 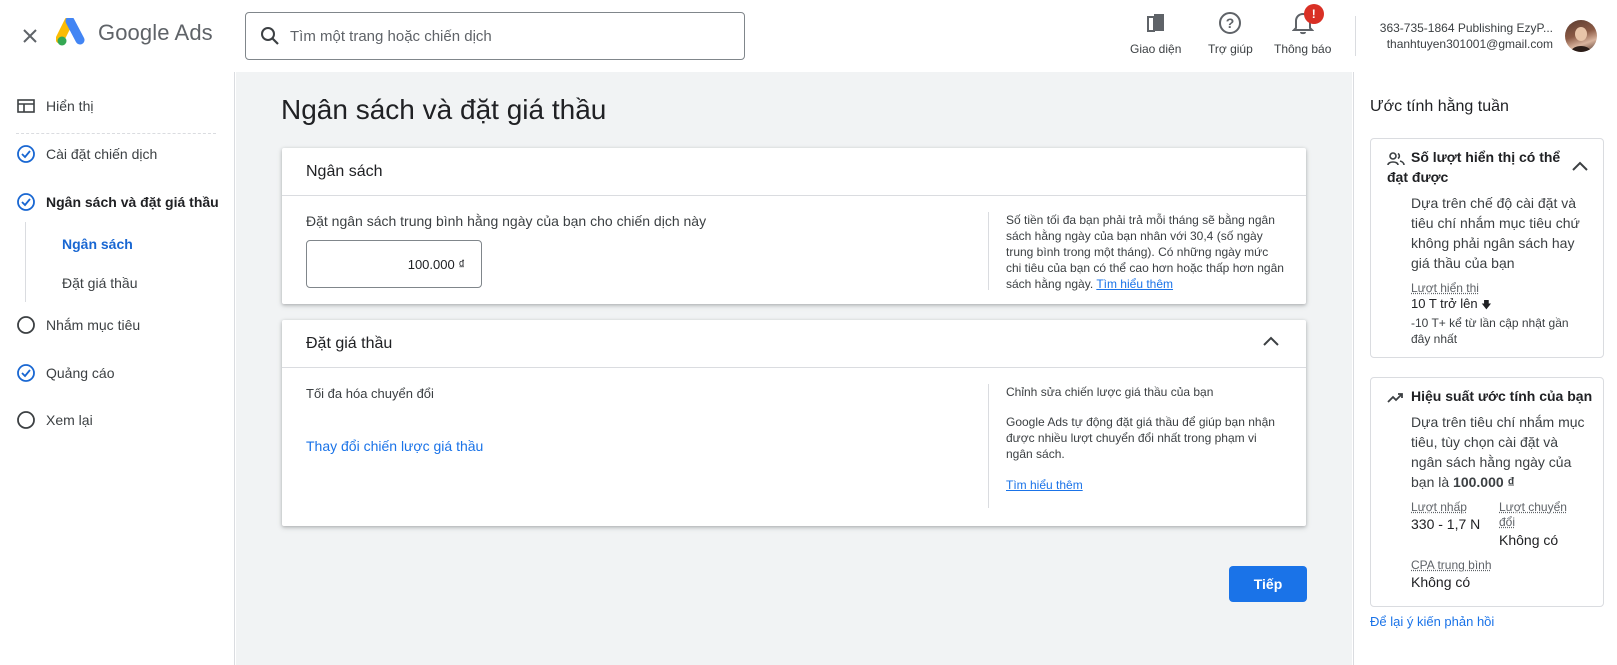 What do you see at coordinates (100, 283) in the screenshot?
I see `nav-sub-bidding: Đặt giá thầu` at bounding box center [100, 283].